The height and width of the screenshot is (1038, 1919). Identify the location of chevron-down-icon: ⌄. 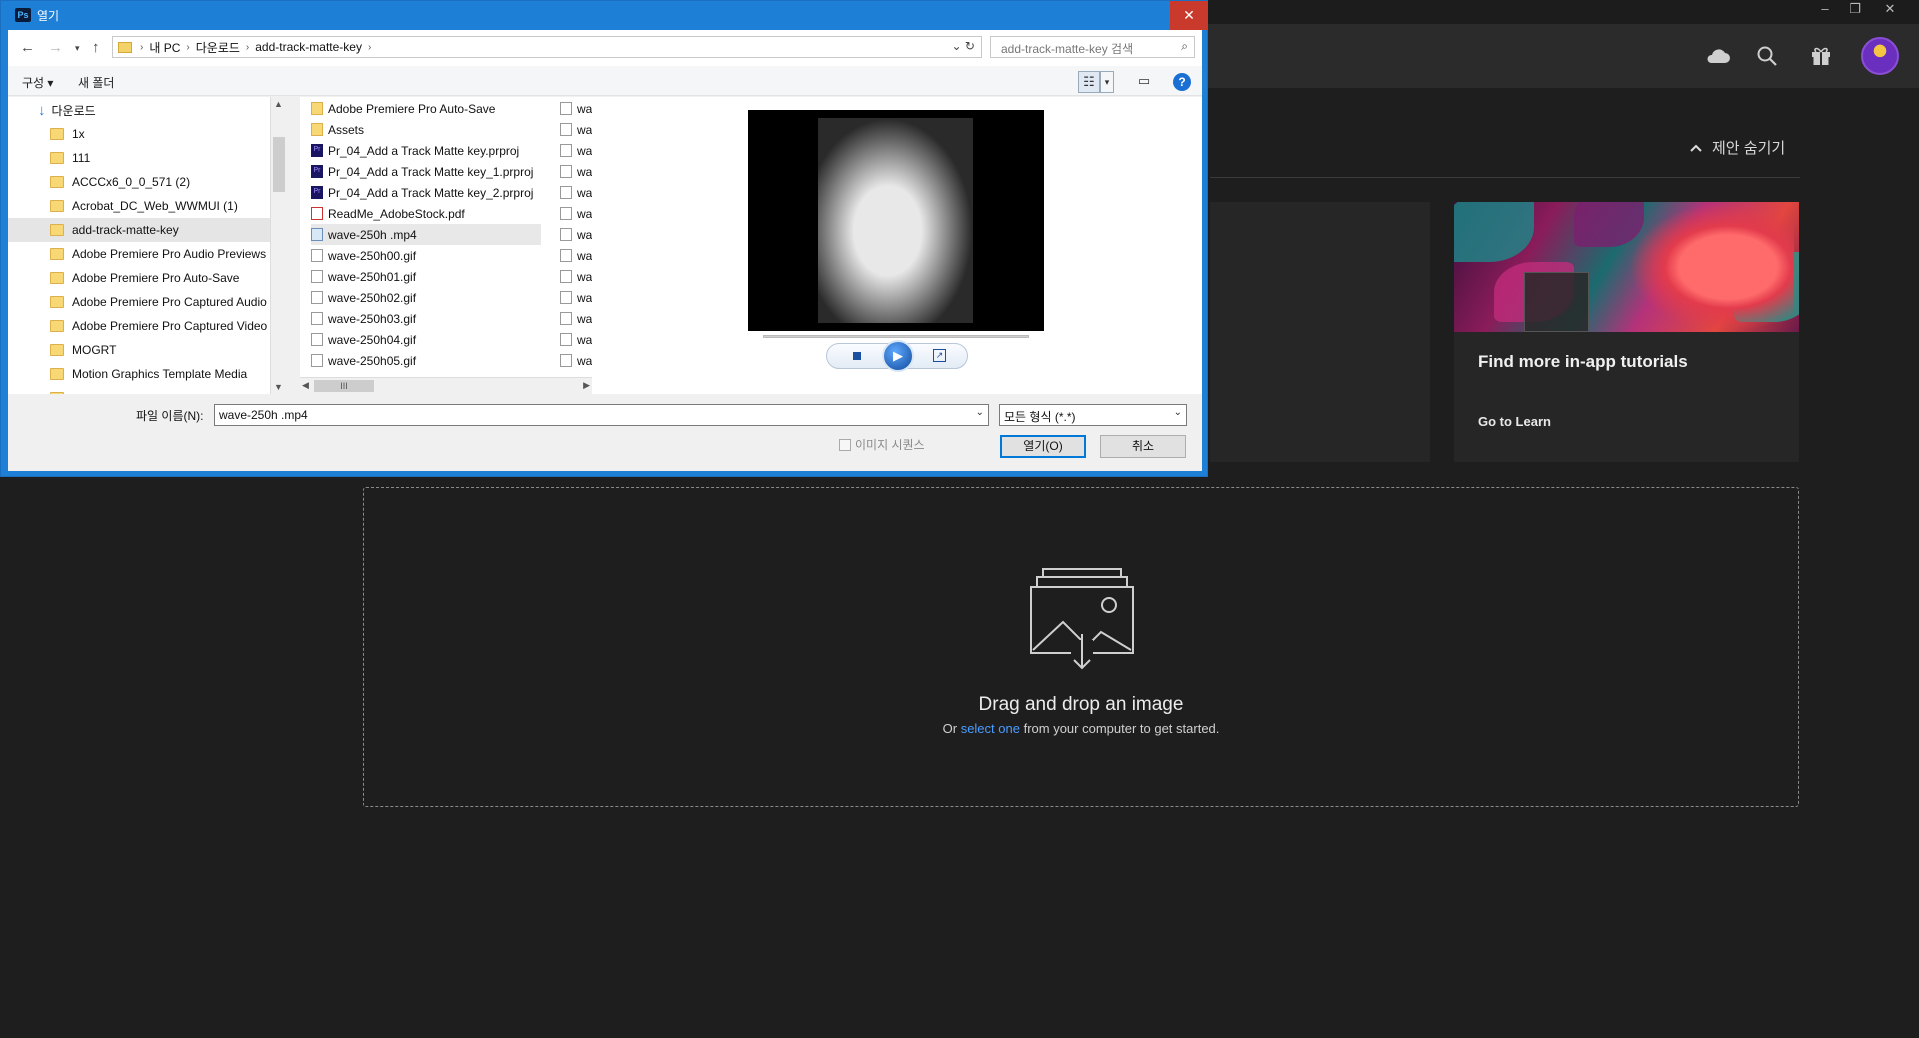
(980, 412).